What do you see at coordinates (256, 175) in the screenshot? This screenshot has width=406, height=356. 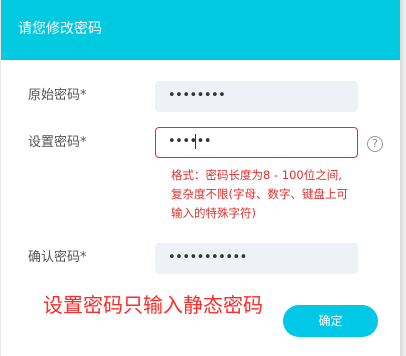 I see `error-line-1: 格式：密码长度为8 - 100位之间,` at bounding box center [256, 175].